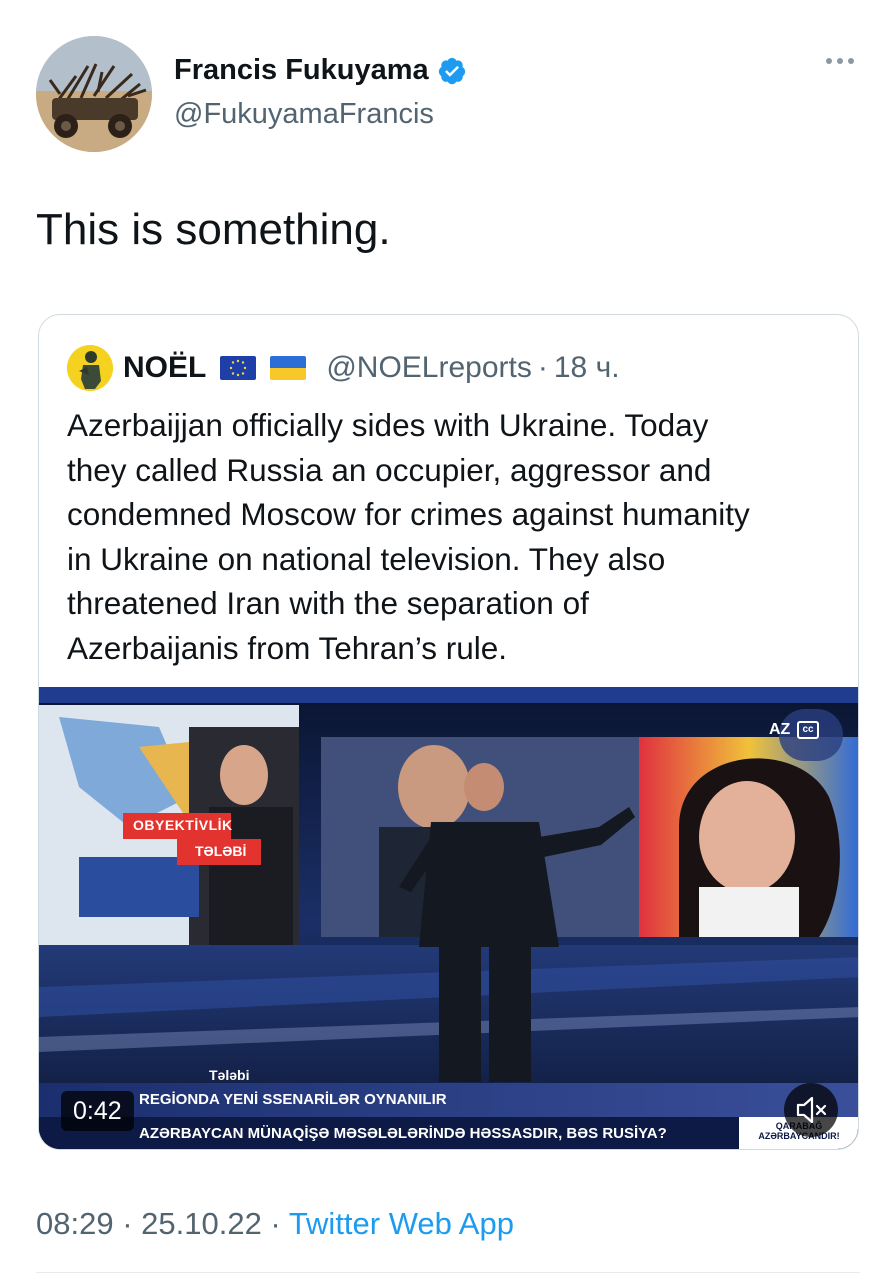 The image size is (896, 1280). What do you see at coordinates (213, 229) in the screenshot?
I see `tweet-text: This is something.` at bounding box center [213, 229].